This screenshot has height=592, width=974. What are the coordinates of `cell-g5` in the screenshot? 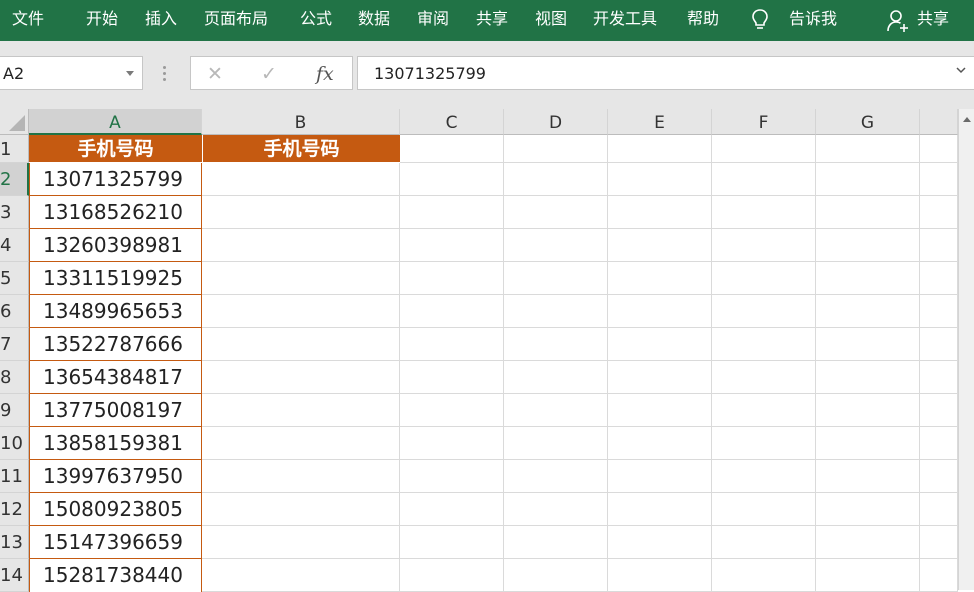 It's located at (868, 278).